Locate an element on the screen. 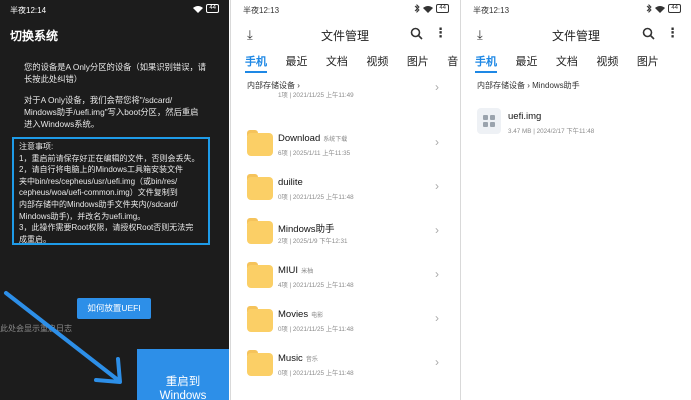 This screenshot has width=691, height=400. tab-music: 音 is located at coordinates (452, 61).